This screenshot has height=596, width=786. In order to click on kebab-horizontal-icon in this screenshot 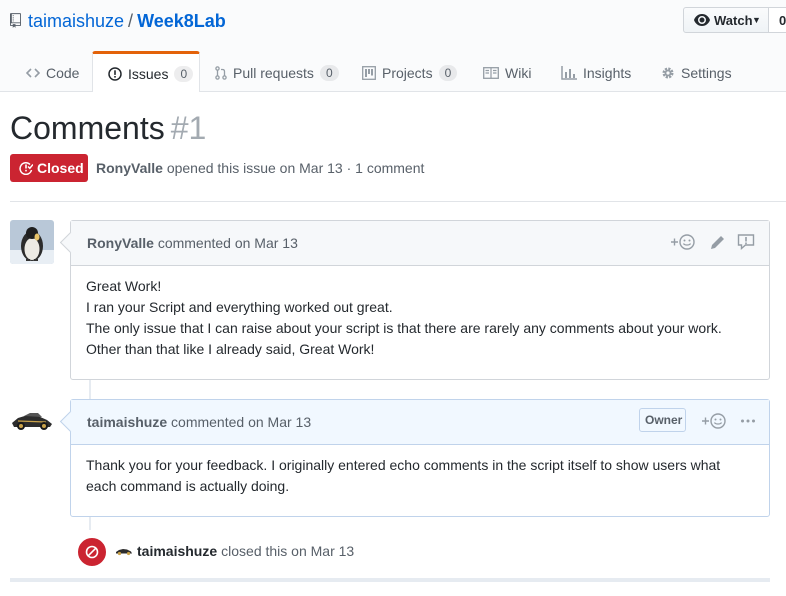, I will do `click(748, 421)`.